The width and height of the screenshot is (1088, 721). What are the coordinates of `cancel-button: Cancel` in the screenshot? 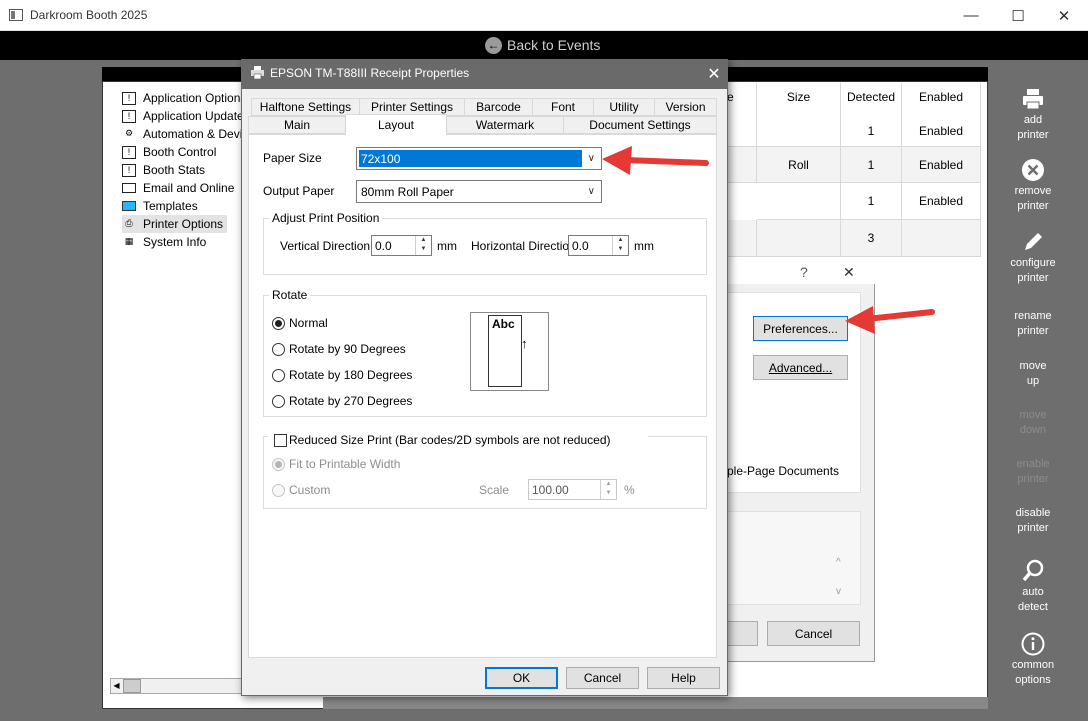 It's located at (602, 678).